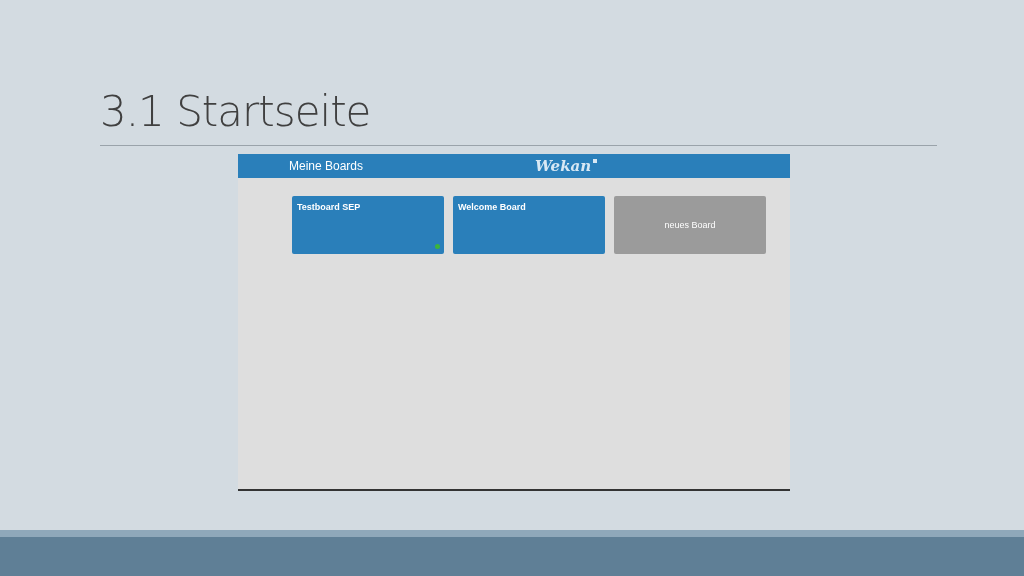  Describe the element at coordinates (327, 166) in the screenshot. I see `header-title: Meine Boards` at that location.